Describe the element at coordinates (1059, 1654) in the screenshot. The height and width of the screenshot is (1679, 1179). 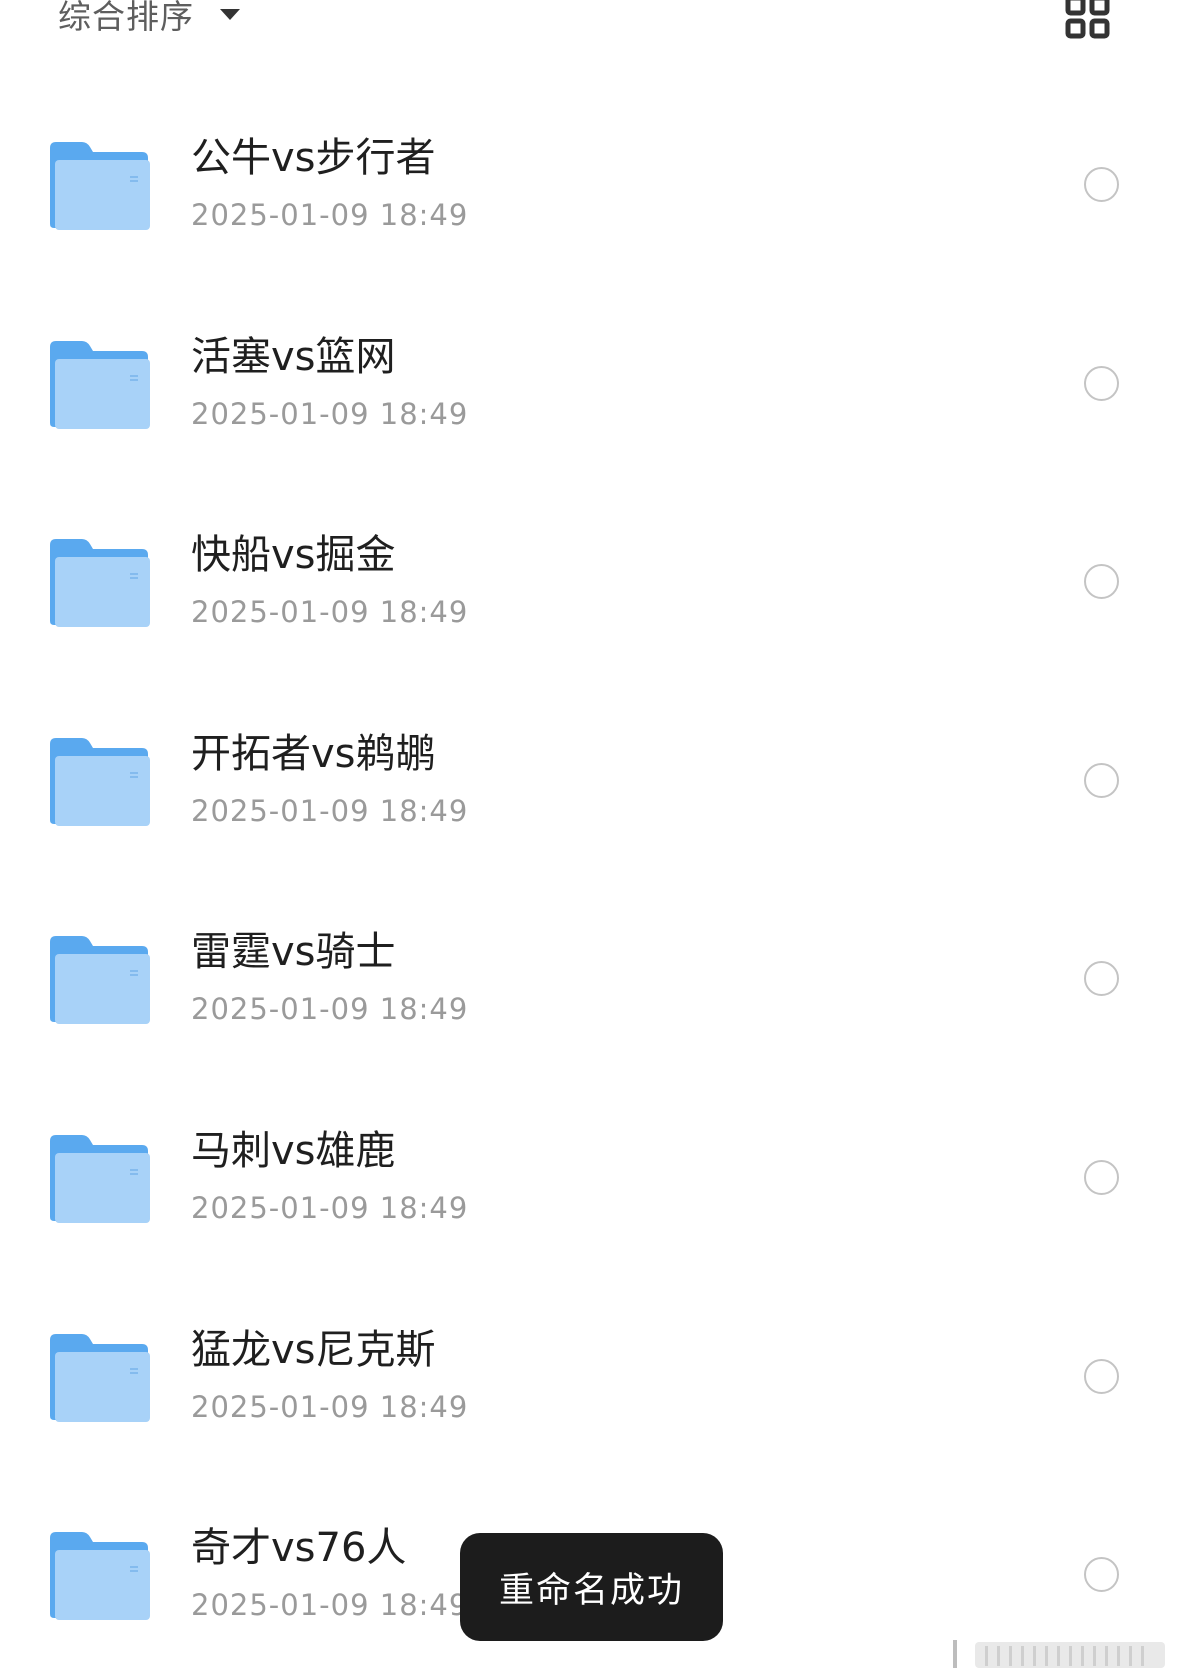
I see `bottom-bar-fragment` at that location.